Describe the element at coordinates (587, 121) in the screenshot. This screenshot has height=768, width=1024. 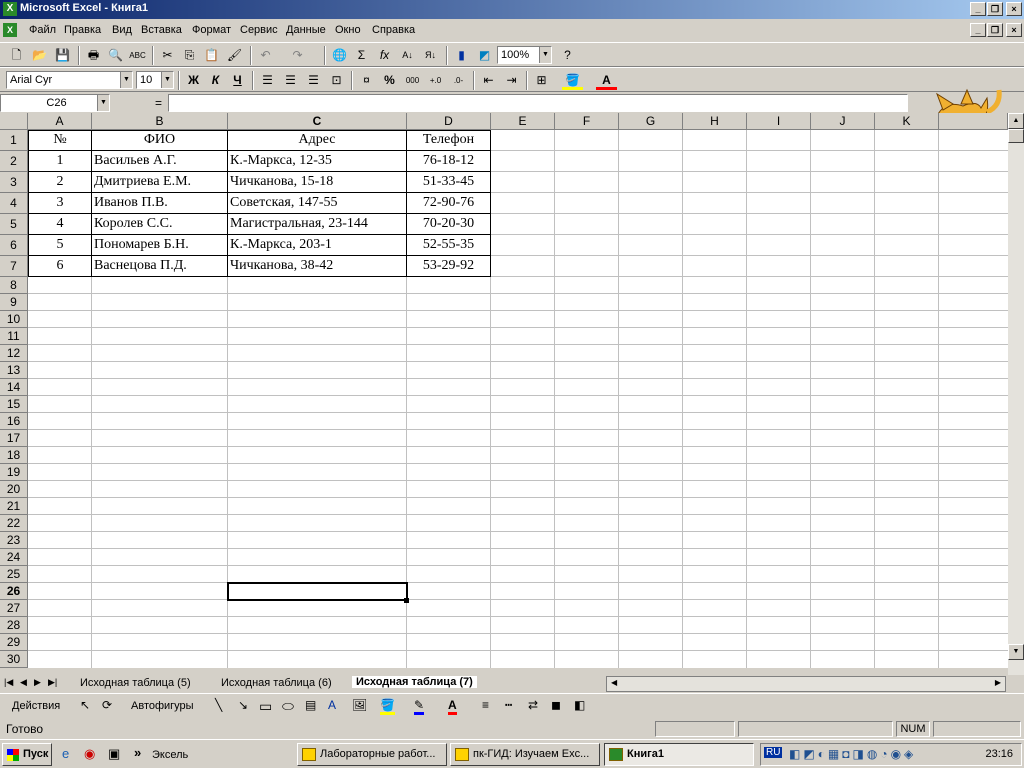
I see `col-header-f: F` at that location.